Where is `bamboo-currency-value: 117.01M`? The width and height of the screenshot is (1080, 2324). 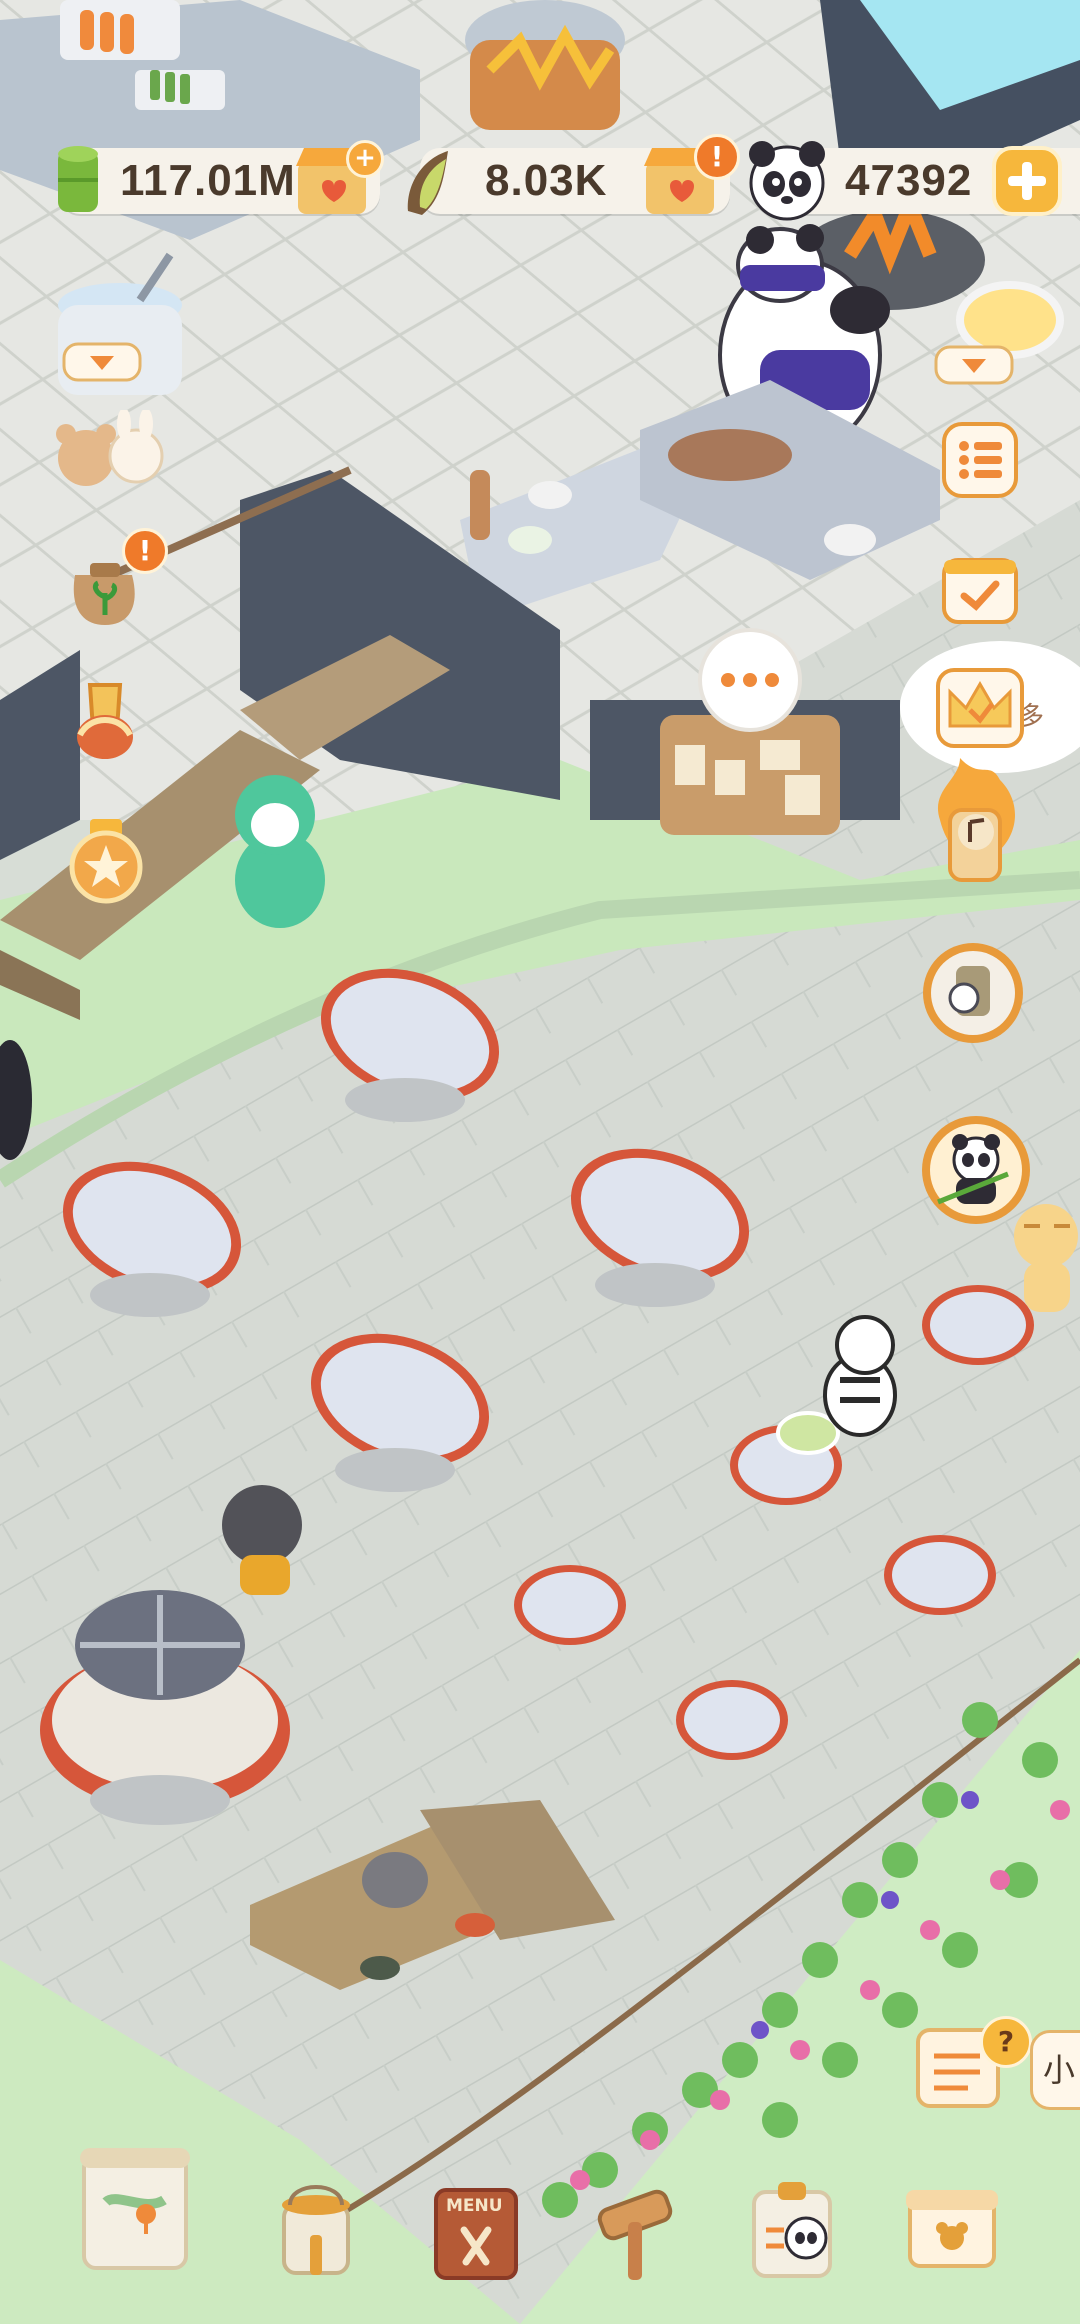 bamboo-currency-value: 117.01M is located at coordinates (208, 180).